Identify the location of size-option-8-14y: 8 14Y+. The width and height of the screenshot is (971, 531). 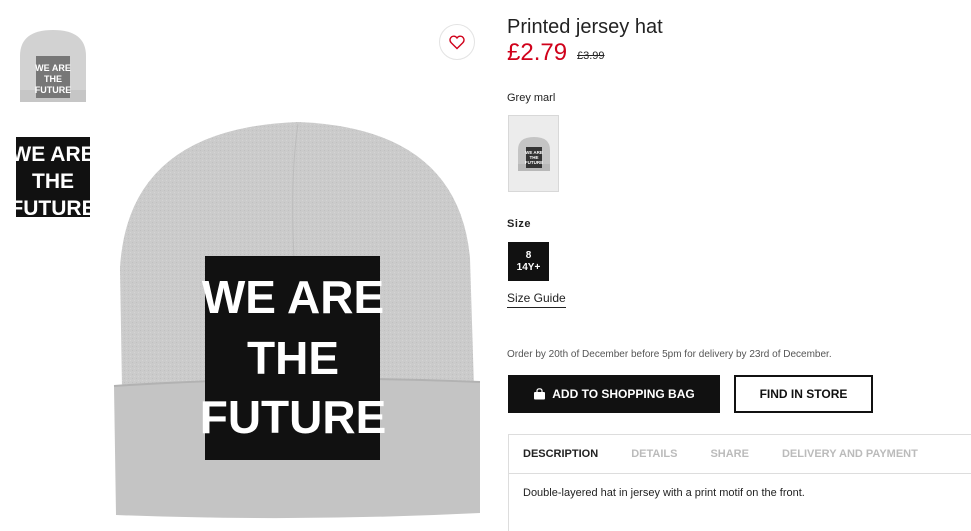
(528, 261).